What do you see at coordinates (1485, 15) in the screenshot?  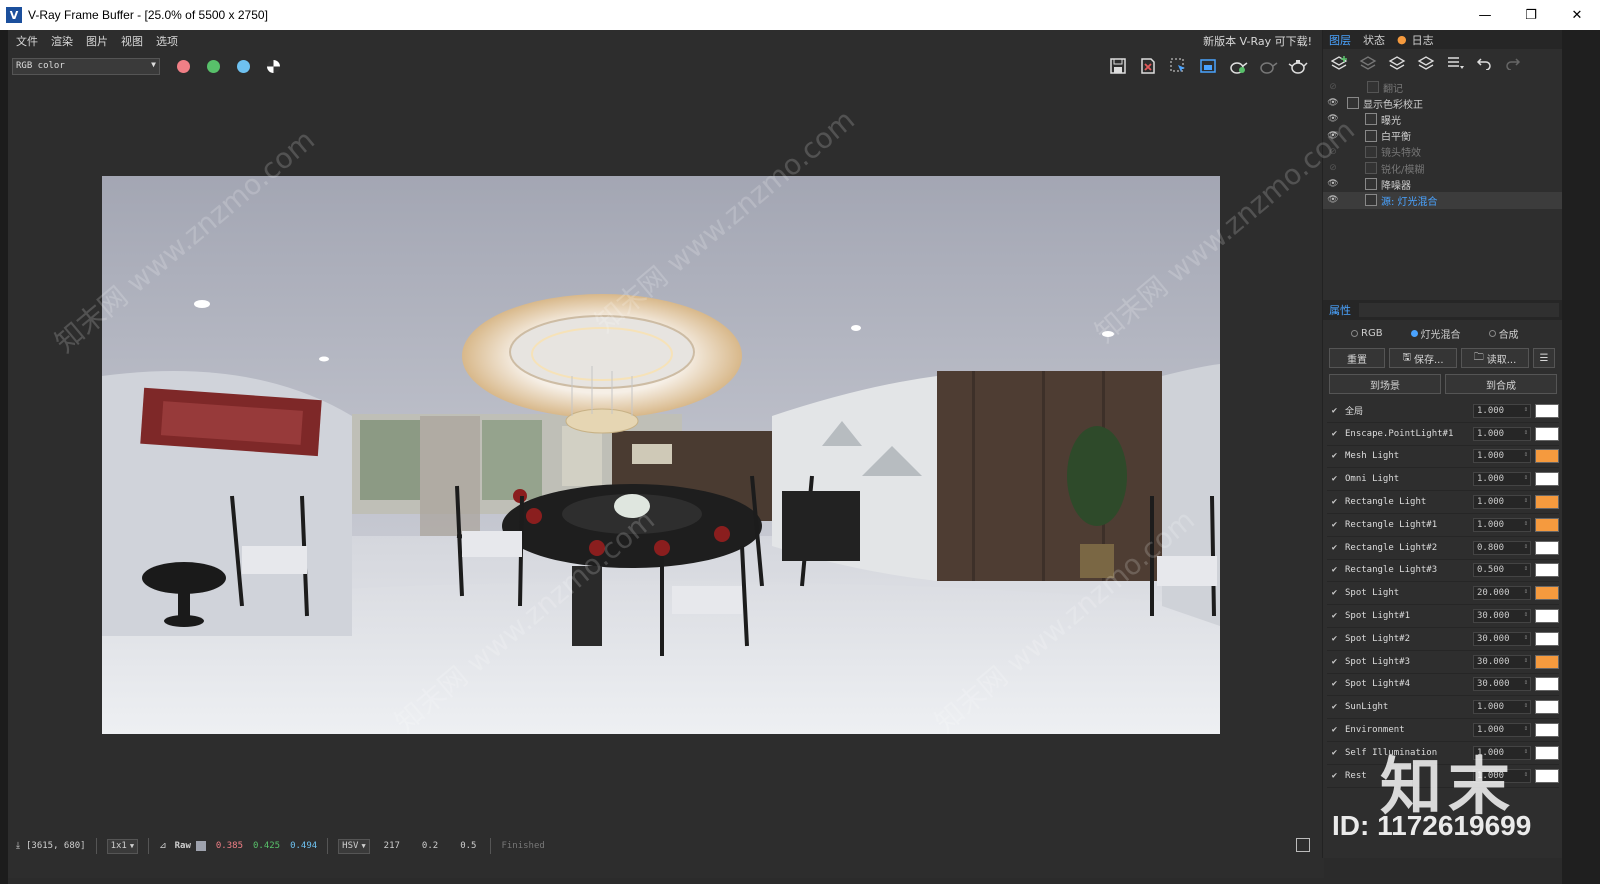 I see `minimize-button: —` at bounding box center [1485, 15].